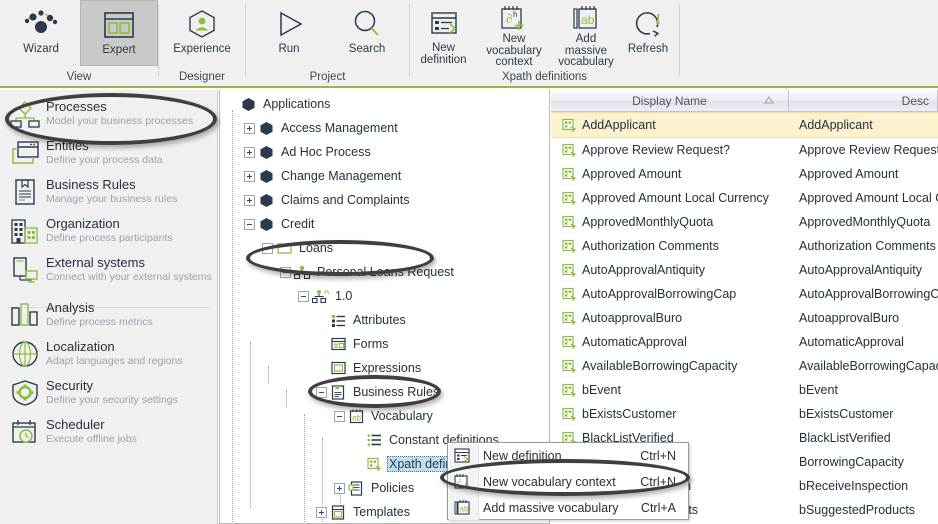 The width and height of the screenshot is (938, 524). What do you see at coordinates (384, 296) in the screenshot?
I see `tree-node-1-0: 1.0` at bounding box center [384, 296].